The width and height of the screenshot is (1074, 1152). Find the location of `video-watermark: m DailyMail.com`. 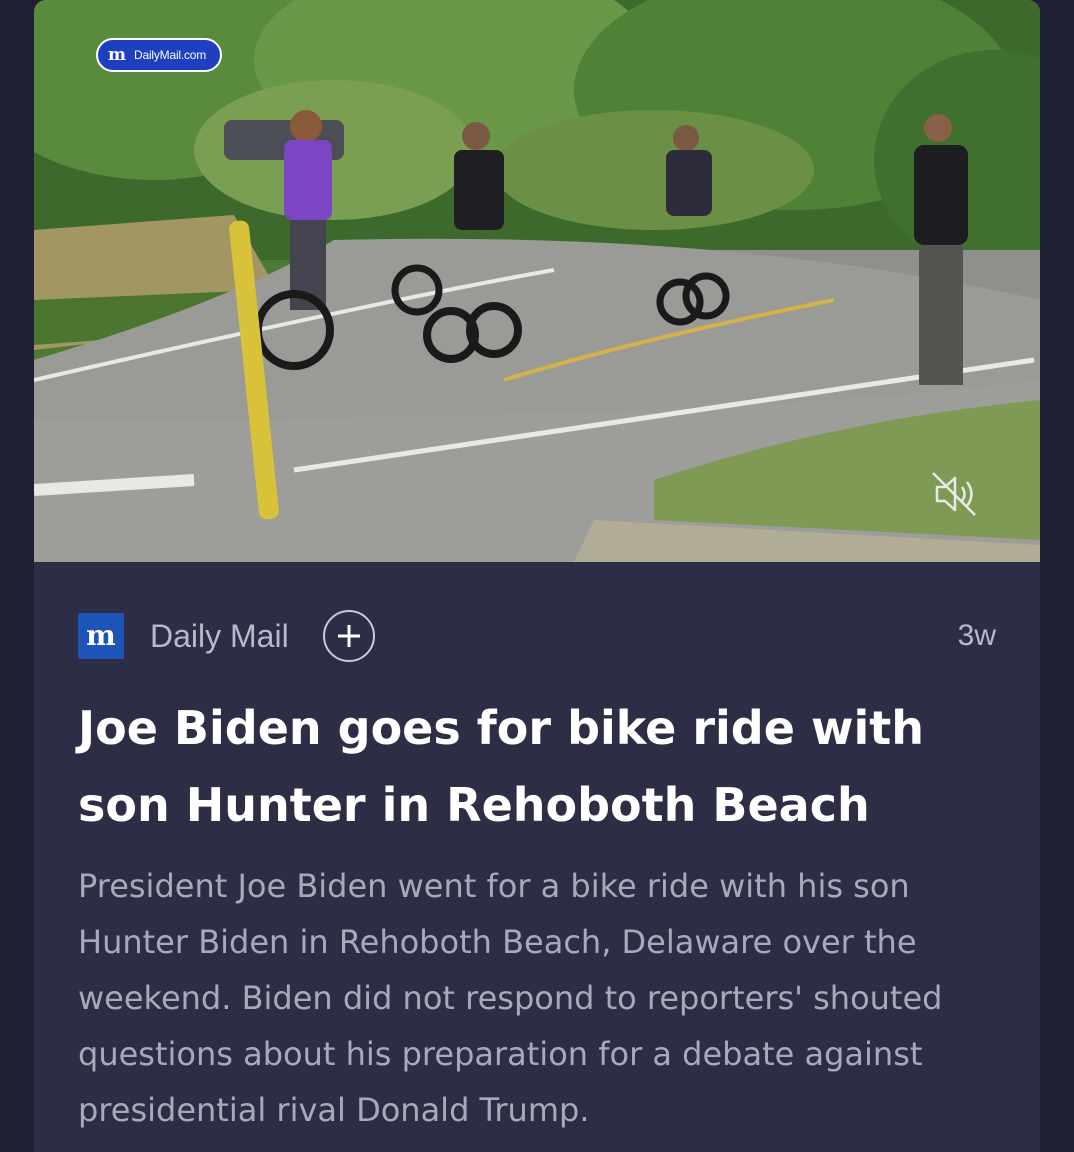

video-watermark: m DailyMail.com is located at coordinates (159, 55).